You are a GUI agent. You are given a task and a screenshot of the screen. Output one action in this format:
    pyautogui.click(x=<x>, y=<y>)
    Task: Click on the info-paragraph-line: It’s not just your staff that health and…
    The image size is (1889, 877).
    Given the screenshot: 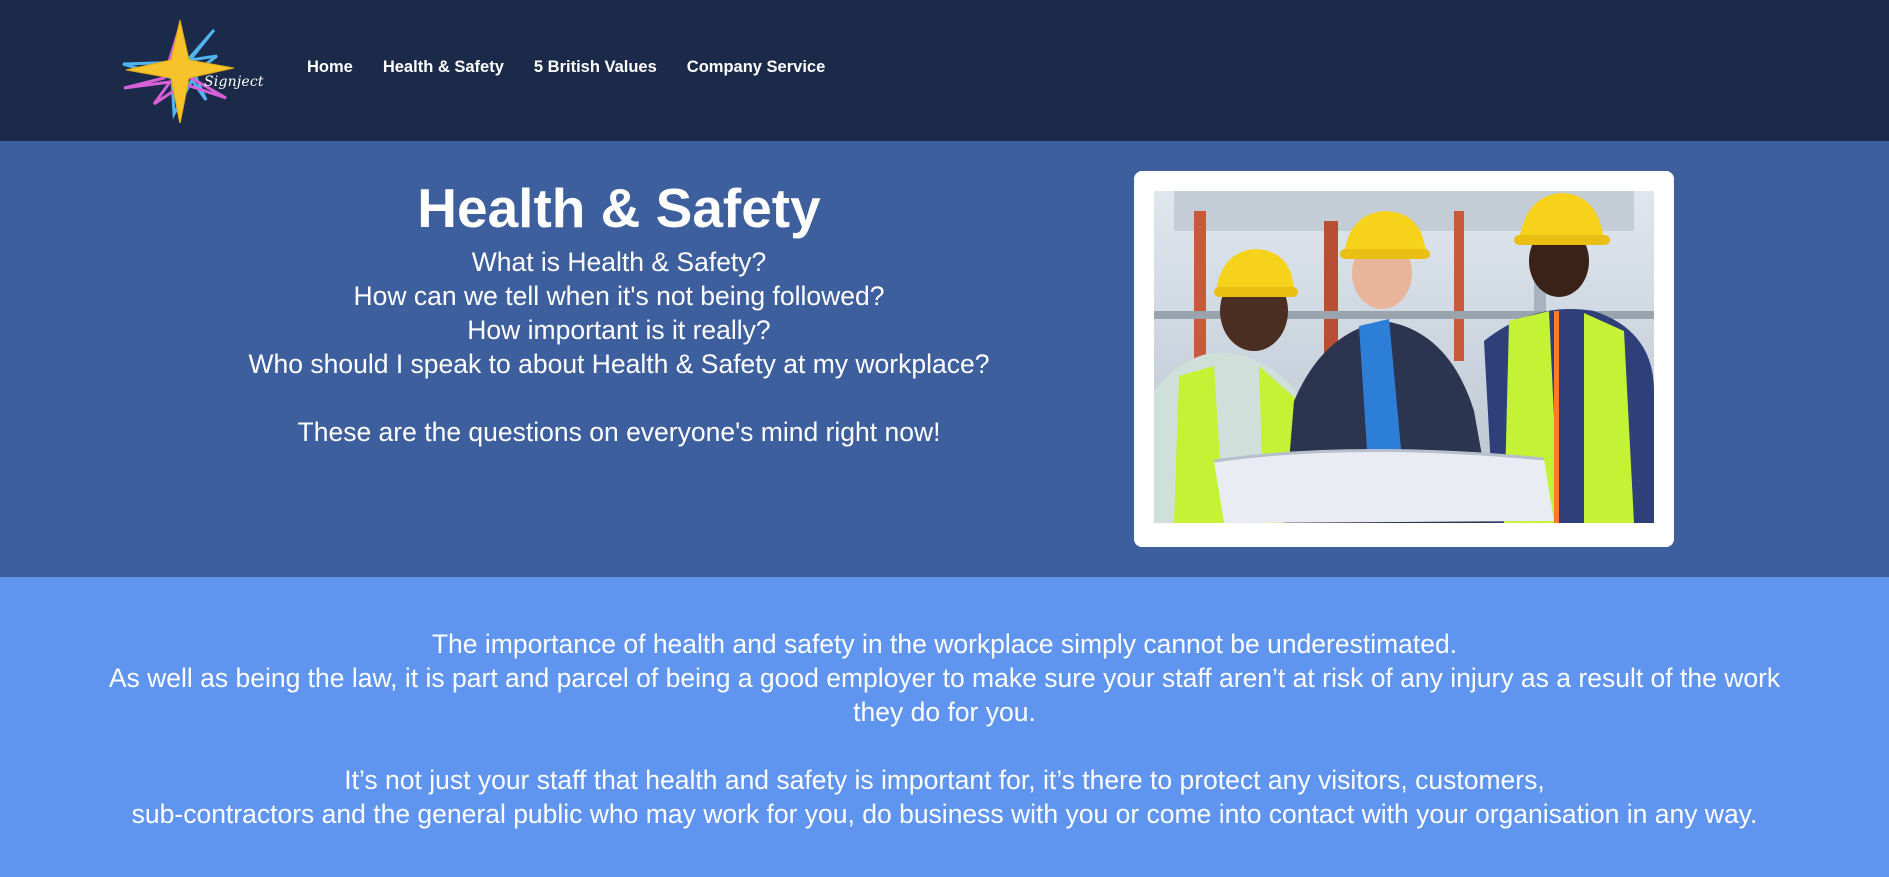 What is the action you would take?
    pyautogui.click(x=944, y=780)
    